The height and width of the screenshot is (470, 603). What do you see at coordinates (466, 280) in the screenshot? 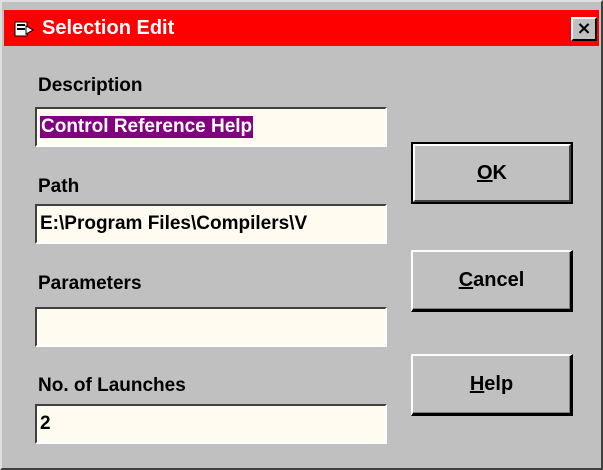
I see `cancel-mnemonic: C` at bounding box center [466, 280].